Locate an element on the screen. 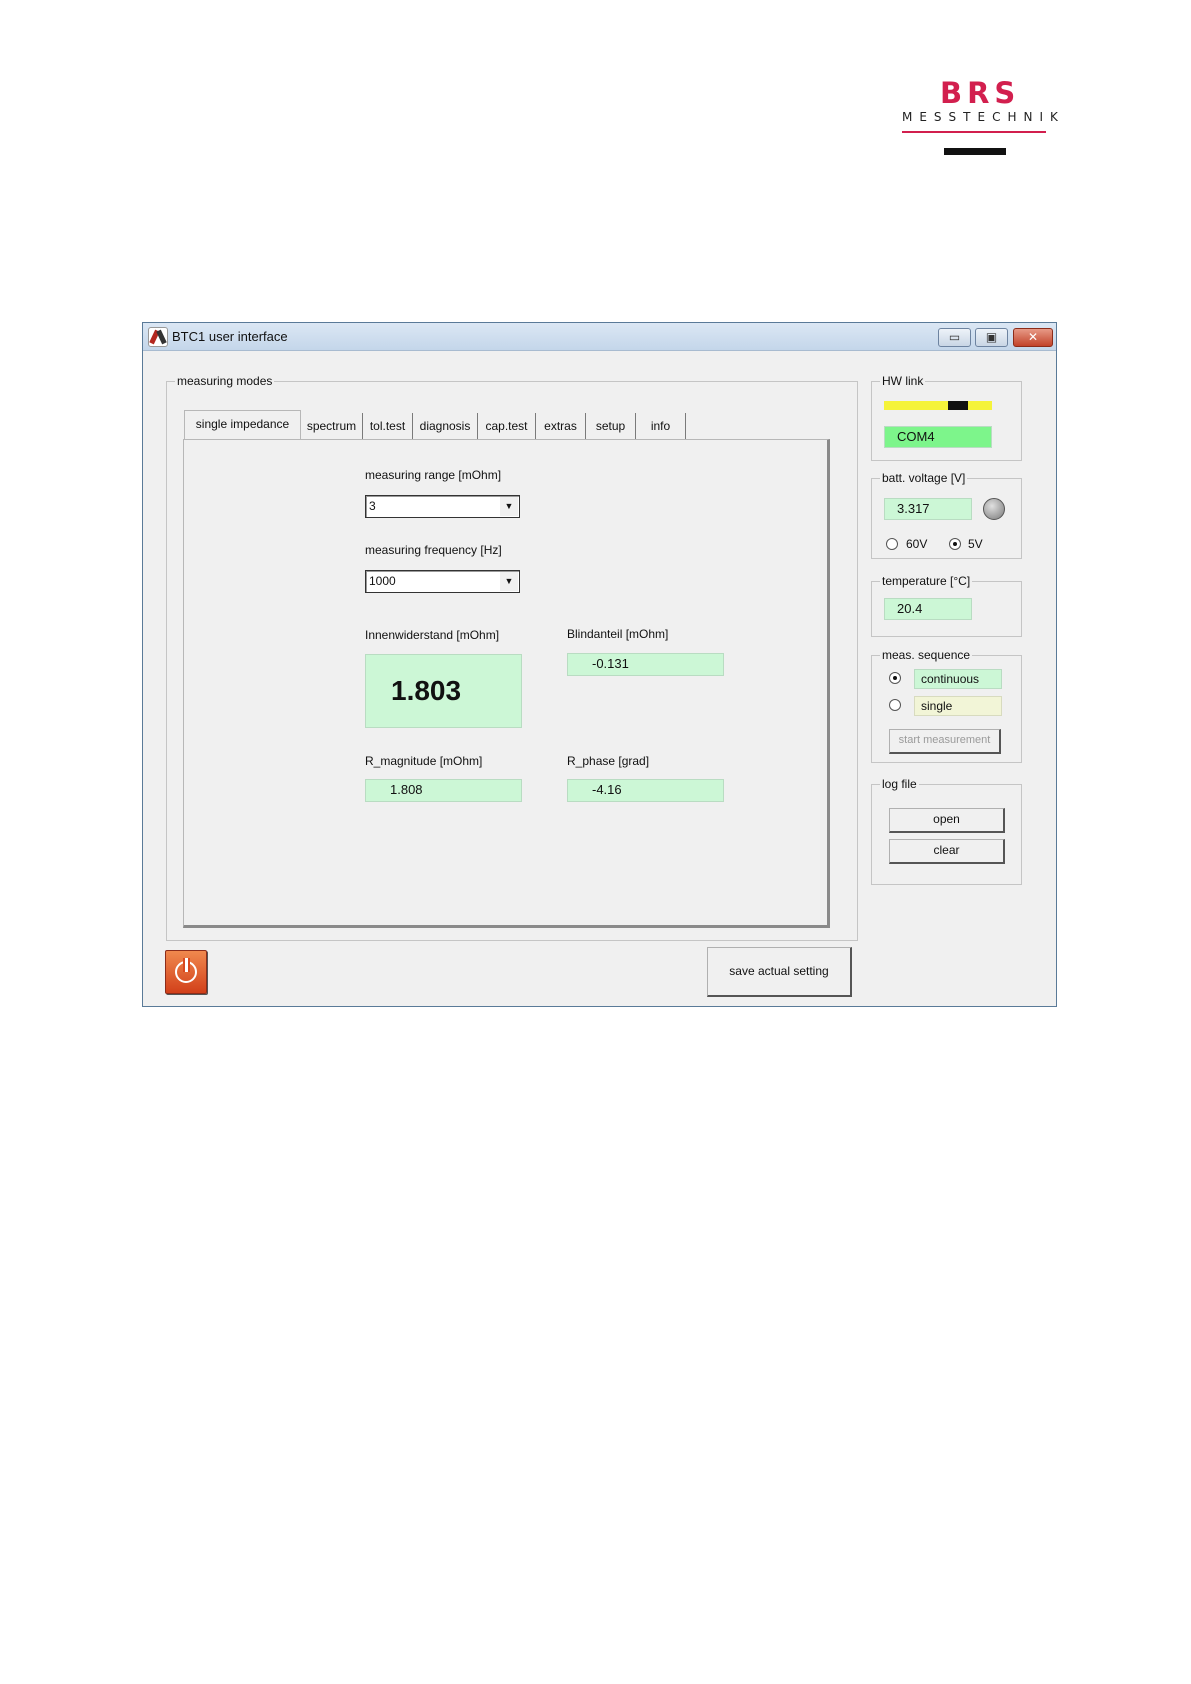 The image size is (1191, 1684). logo-bar is located at coordinates (975, 151).